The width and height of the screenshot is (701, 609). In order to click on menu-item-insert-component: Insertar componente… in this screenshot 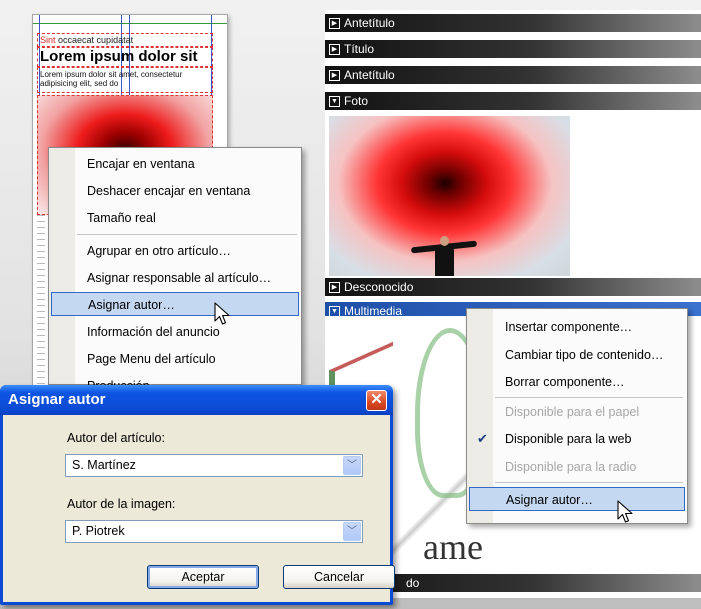, I will do `click(577, 327)`.